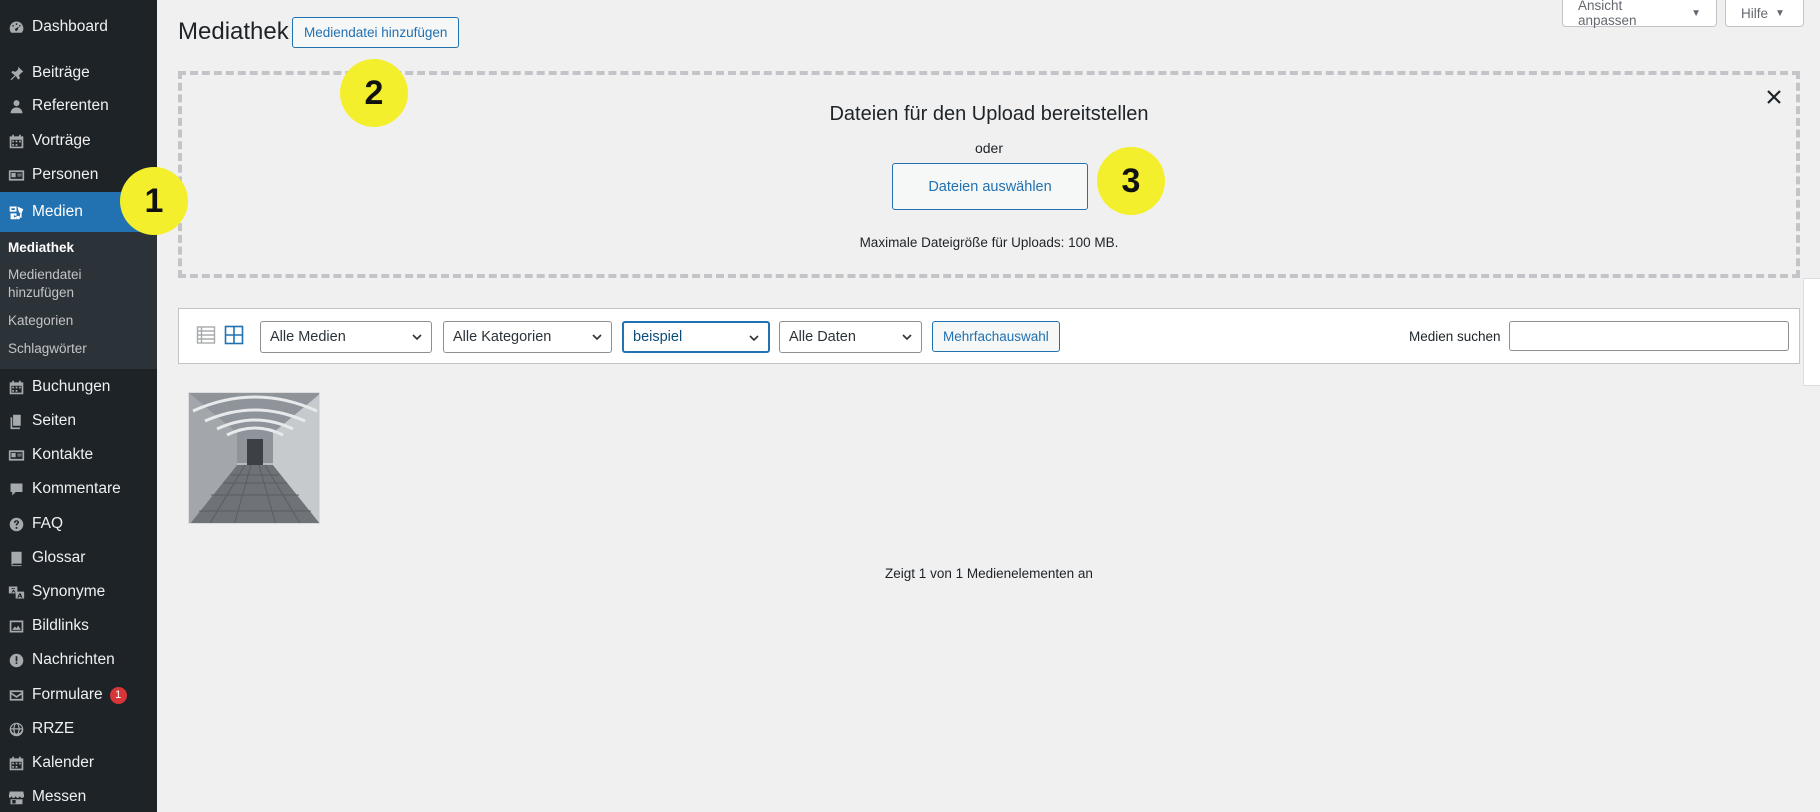  What do you see at coordinates (61, 140) in the screenshot?
I see `sidebar-item-label: Vorträge` at bounding box center [61, 140].